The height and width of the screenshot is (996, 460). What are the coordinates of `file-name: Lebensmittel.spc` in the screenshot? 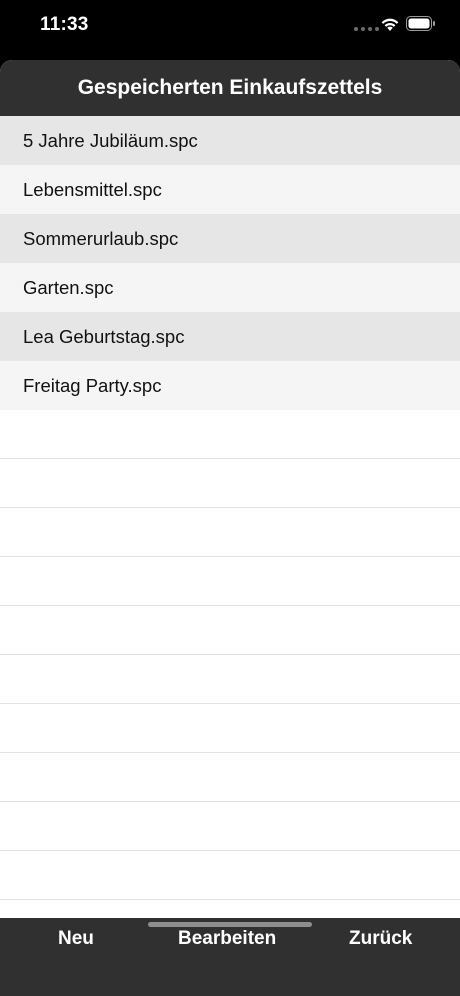 It's located at (92, 189).